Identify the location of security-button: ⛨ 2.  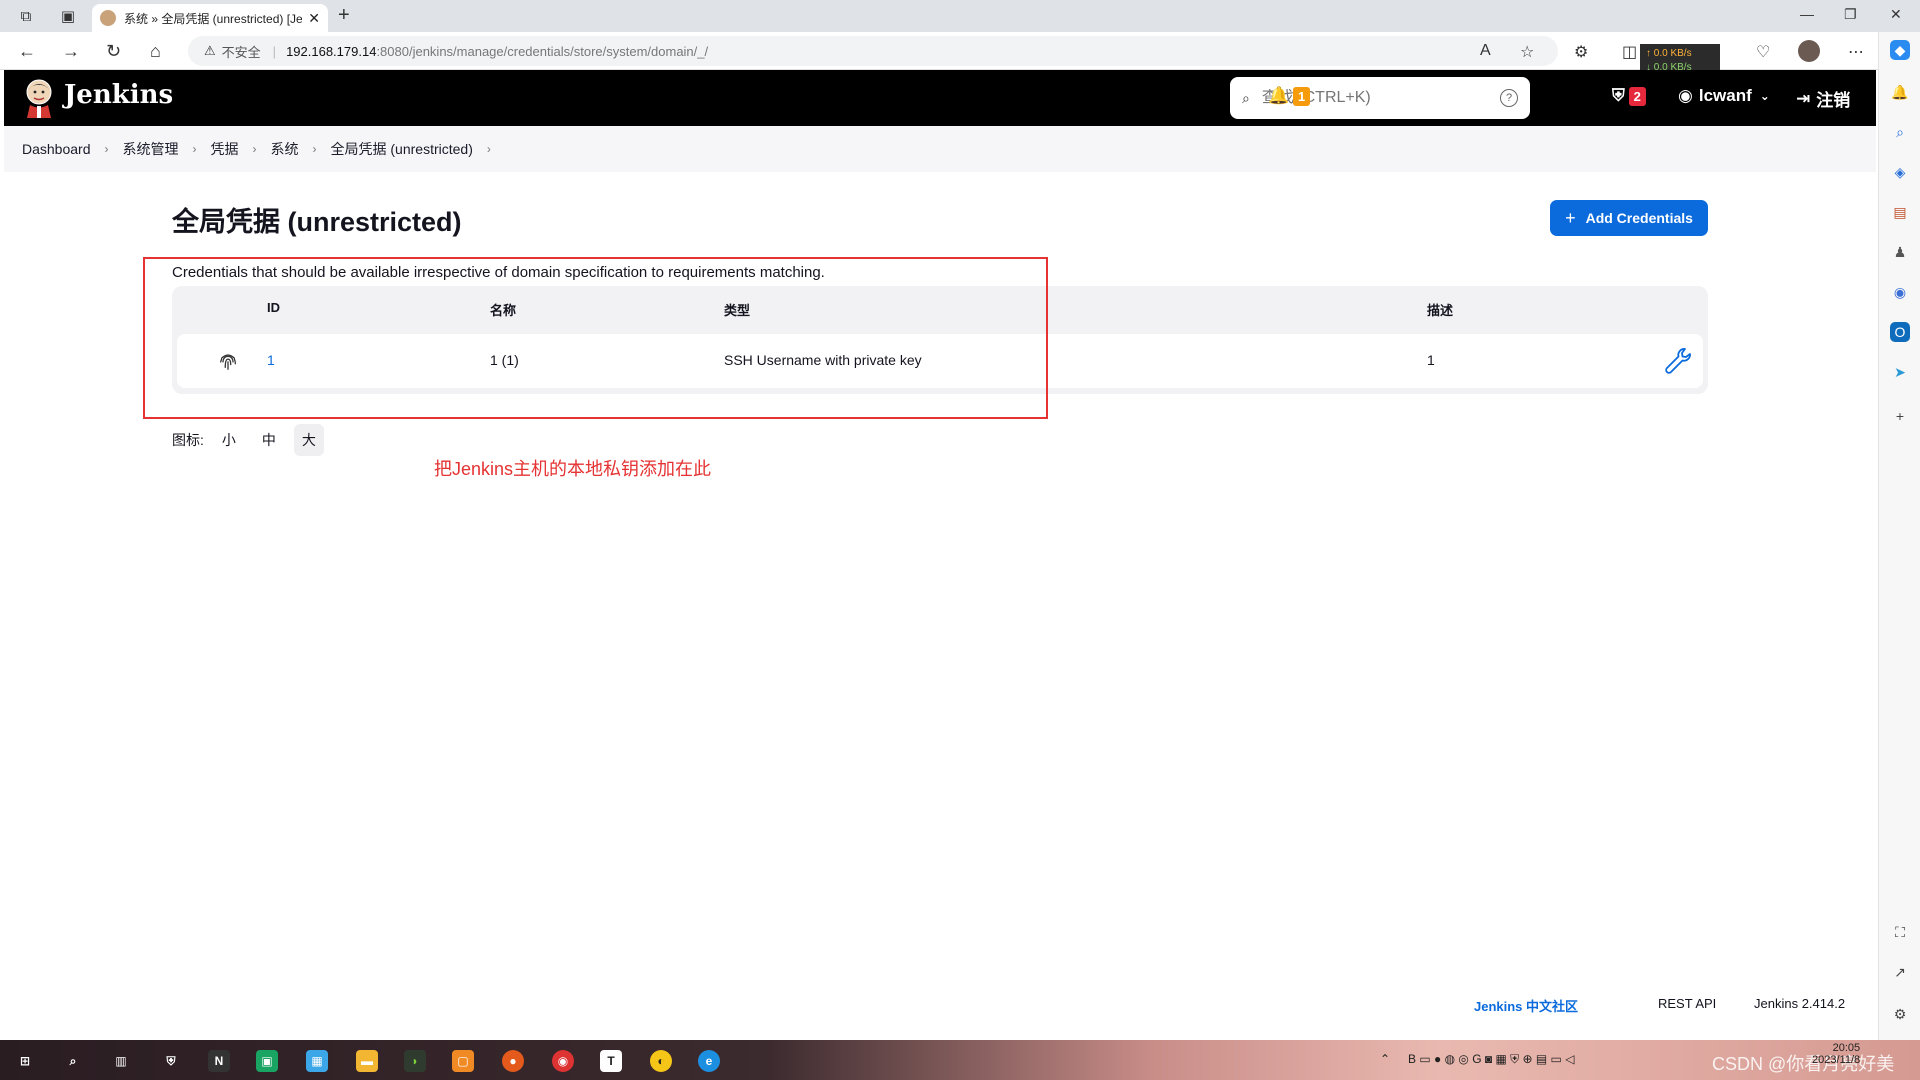
(1629, 96).